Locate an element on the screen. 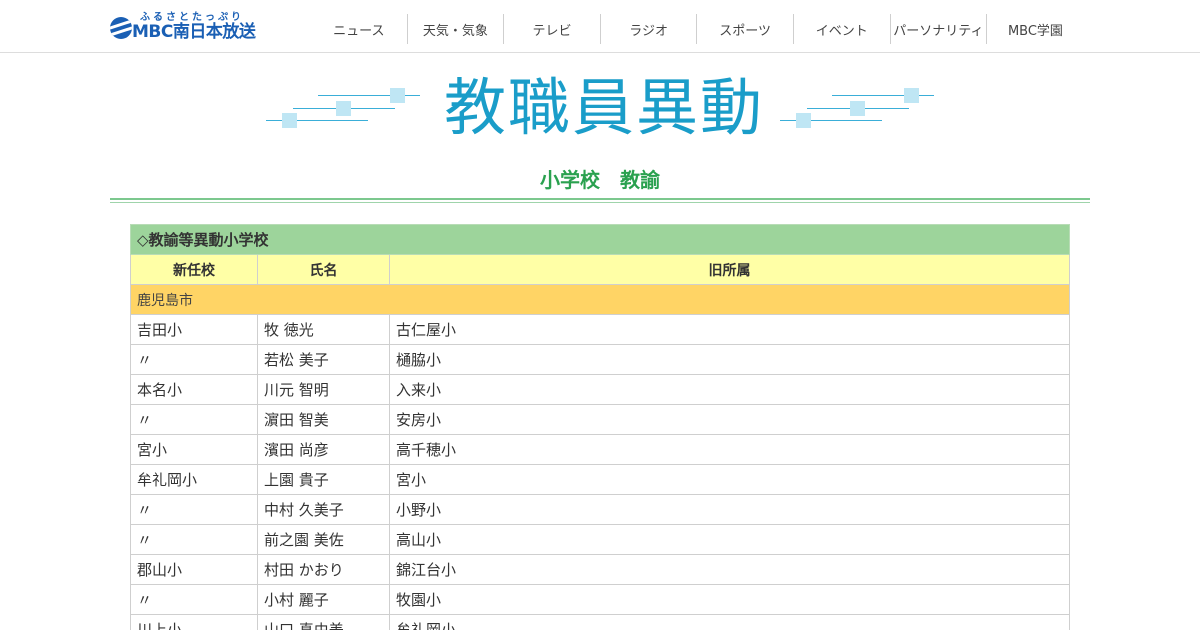 The height and width of the screenshot is (630, 1200). region-row: 鹿児島市 is located at coordinates (600, 299).